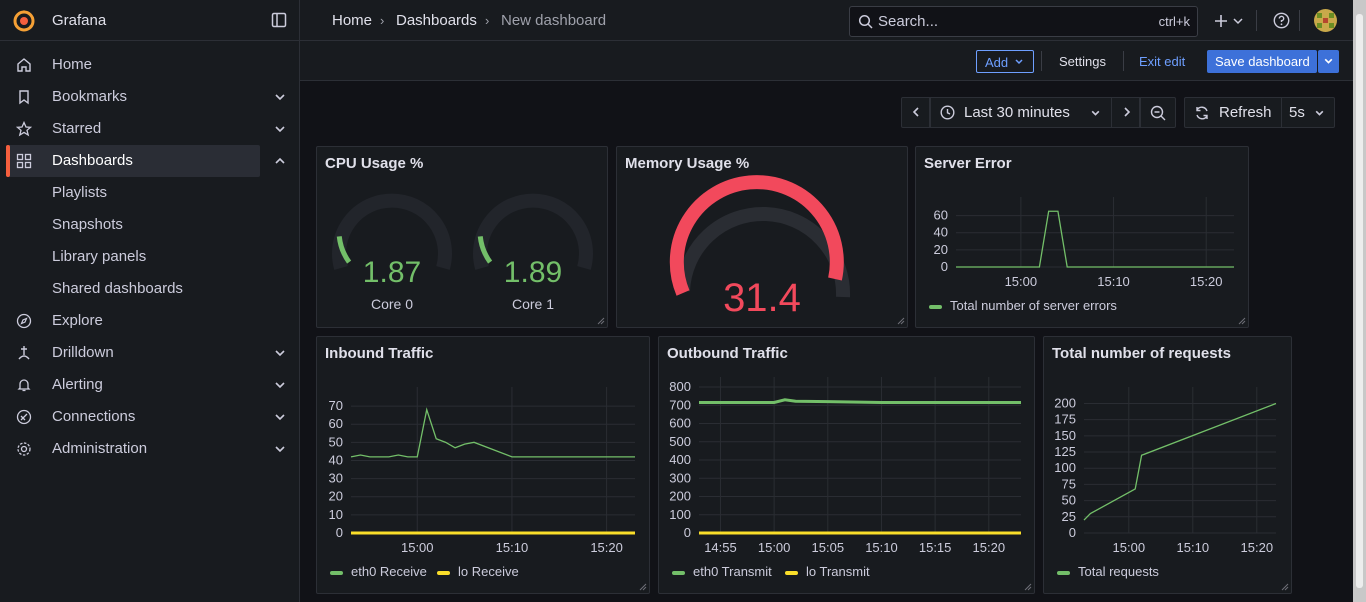 The image size is (1366, 602). I want to click on avatar, so click(1325, 20).